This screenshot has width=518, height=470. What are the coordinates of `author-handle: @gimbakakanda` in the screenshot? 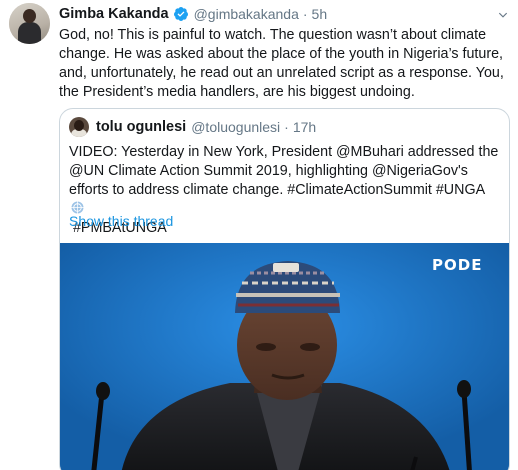 It's located at (246, 14).